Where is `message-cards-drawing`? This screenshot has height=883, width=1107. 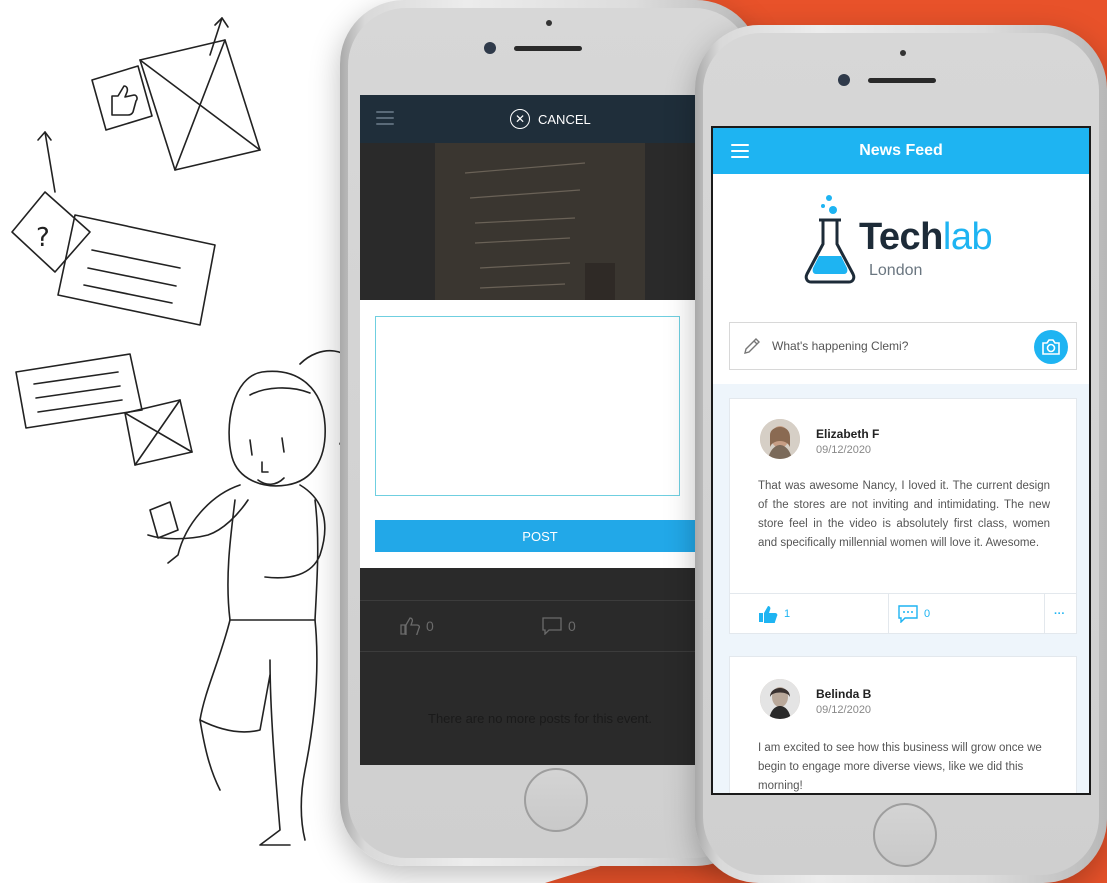 message-cards-drawing is located at coordinates (104, 409).